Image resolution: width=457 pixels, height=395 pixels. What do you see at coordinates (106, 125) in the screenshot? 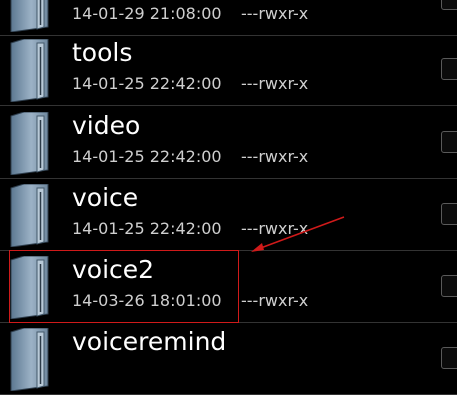
I see `file-name: video` at bounding box center [106, 125].